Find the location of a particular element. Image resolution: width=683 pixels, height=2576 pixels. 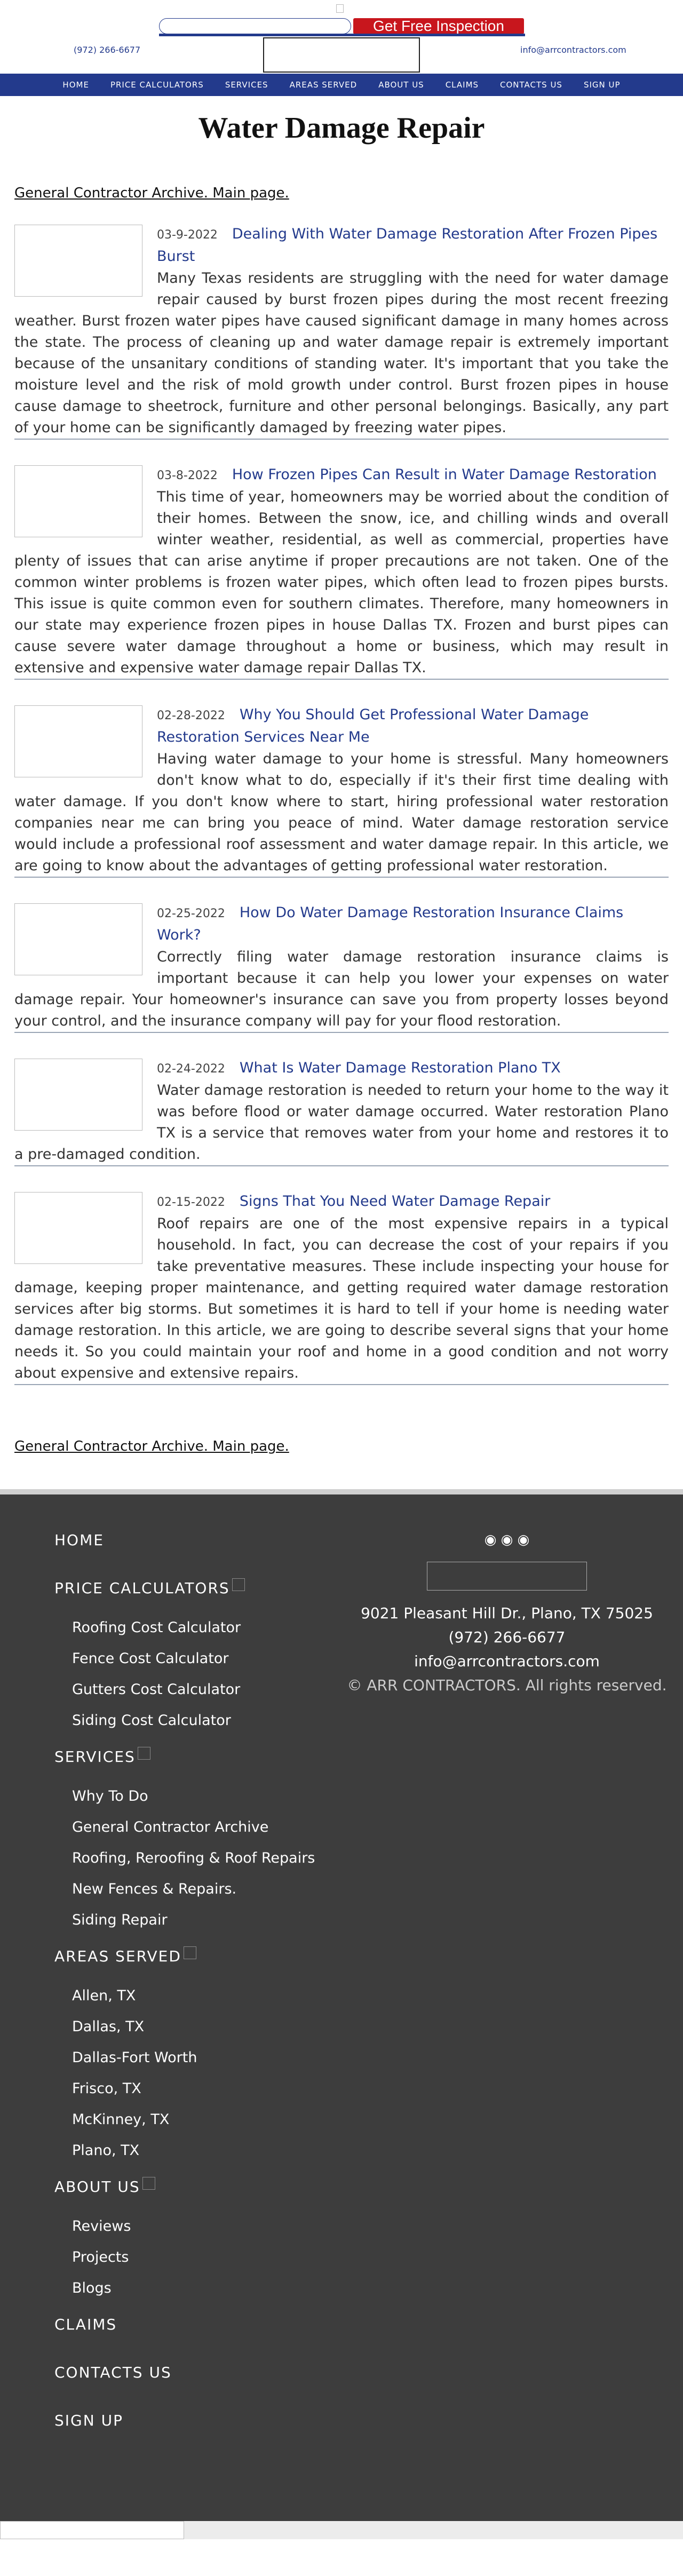

footer-submenu-about-us: Reviews Projects Blogs is located at coordinates (193, 2262).